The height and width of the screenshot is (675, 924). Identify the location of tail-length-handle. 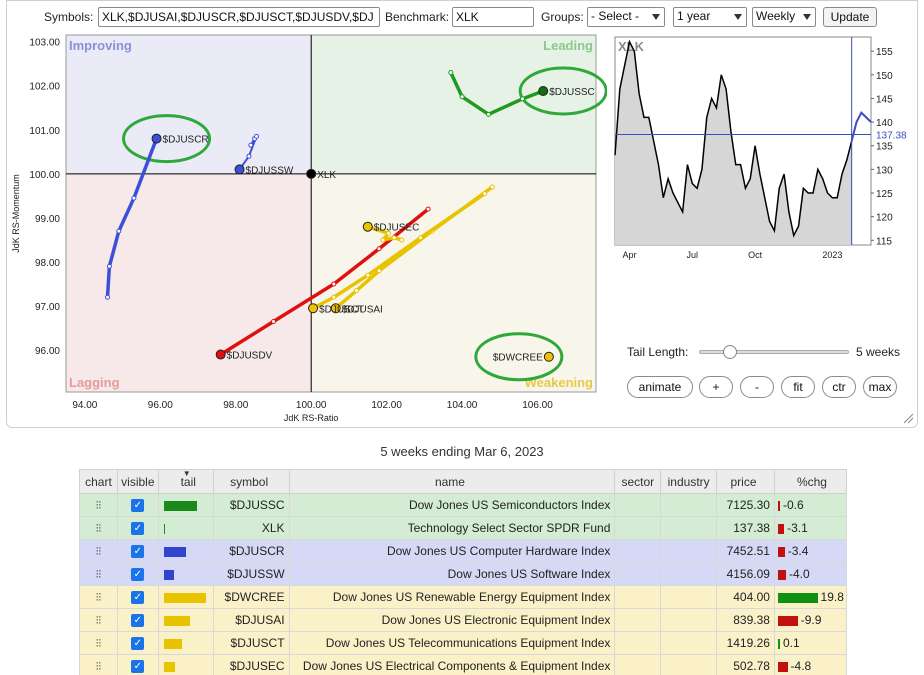
(730, 352).